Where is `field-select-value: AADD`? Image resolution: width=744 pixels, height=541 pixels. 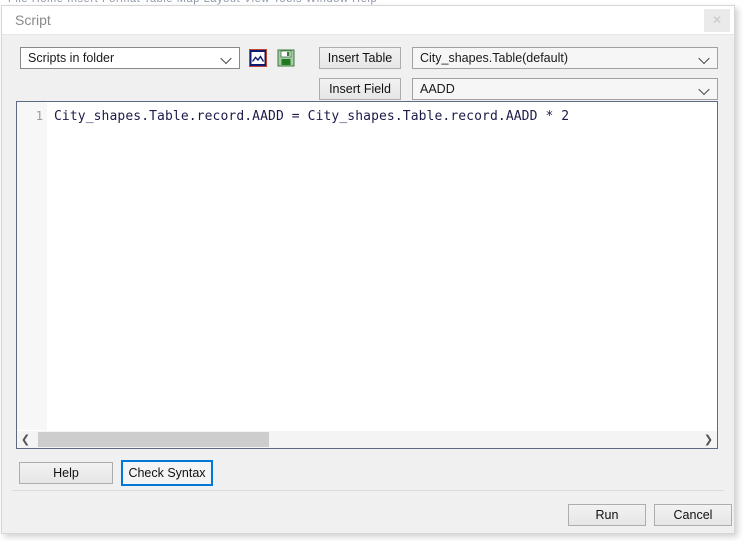 field-select-value: AADD is located at coordinates (437, 89).